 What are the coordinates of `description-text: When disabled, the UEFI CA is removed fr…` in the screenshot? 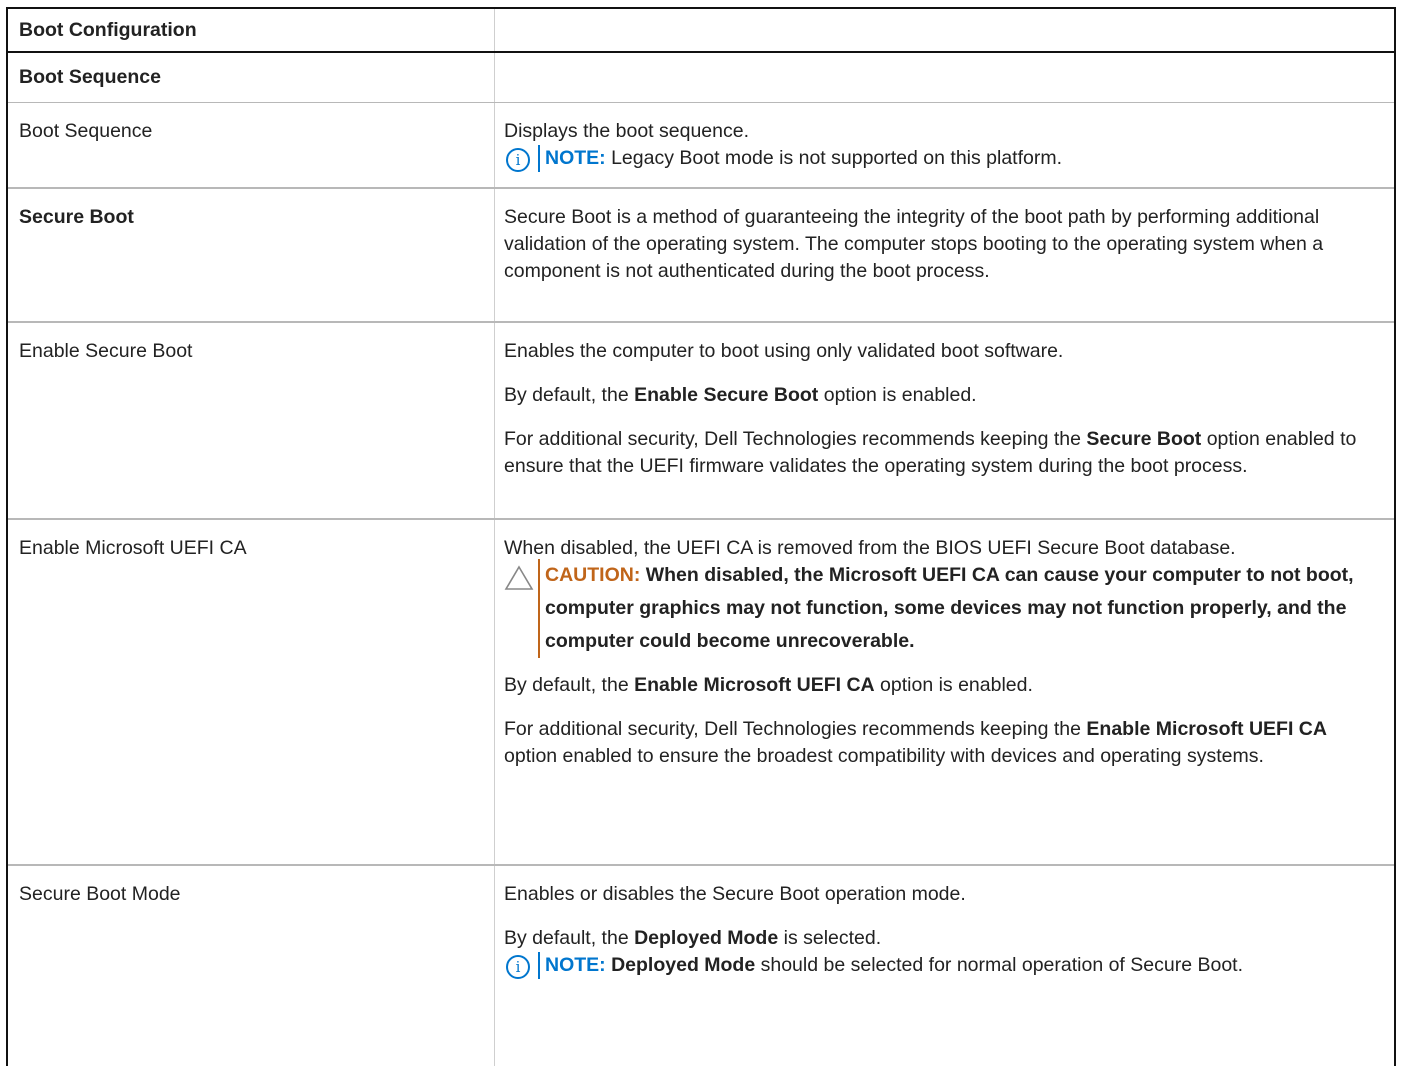 It's located at (870, 548).